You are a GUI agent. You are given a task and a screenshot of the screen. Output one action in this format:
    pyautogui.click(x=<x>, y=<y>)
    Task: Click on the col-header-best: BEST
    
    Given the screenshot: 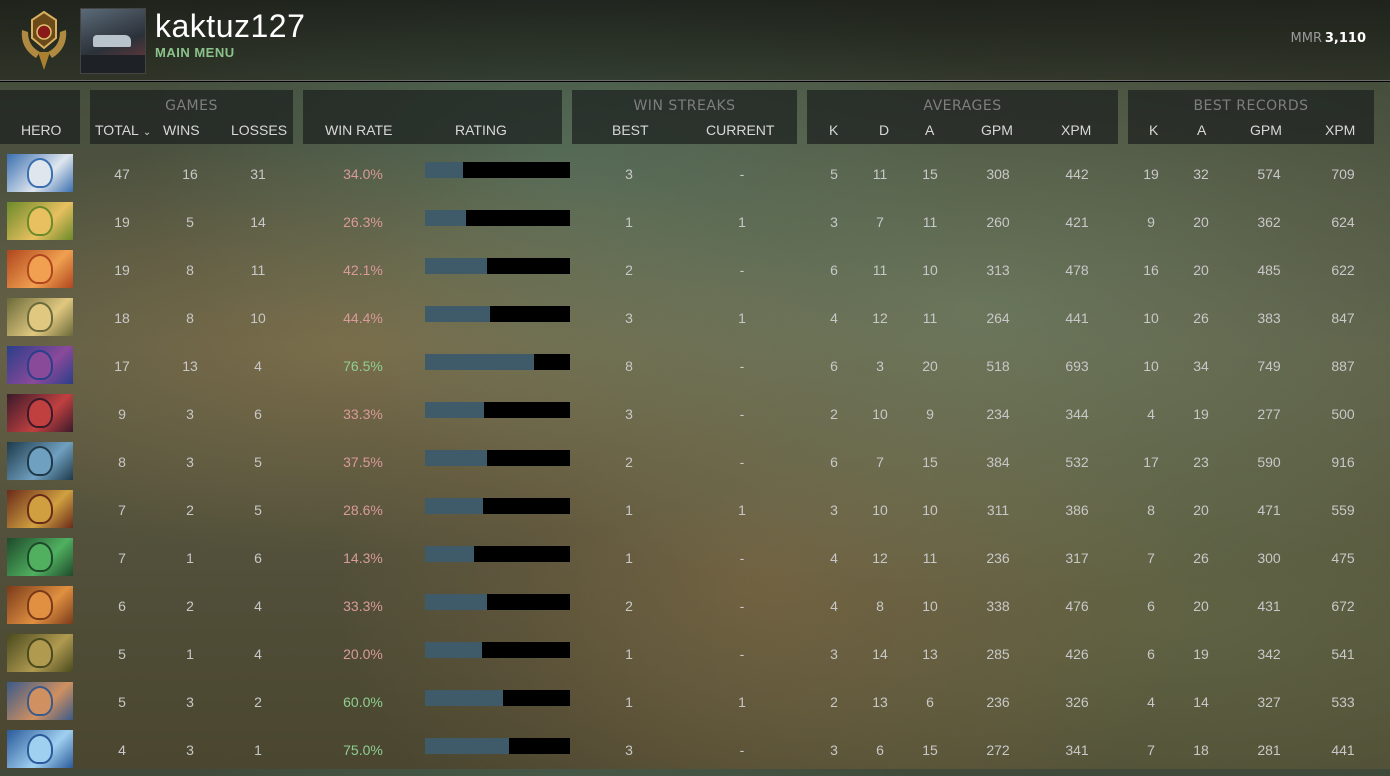 What is the action you would take?
    pyautogui.click(x=630, y=130)
    